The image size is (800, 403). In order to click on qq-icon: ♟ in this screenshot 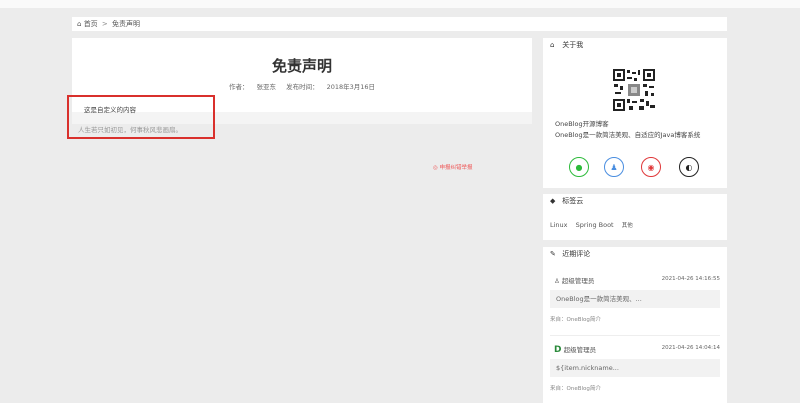, I will do `click(614, 167)`.